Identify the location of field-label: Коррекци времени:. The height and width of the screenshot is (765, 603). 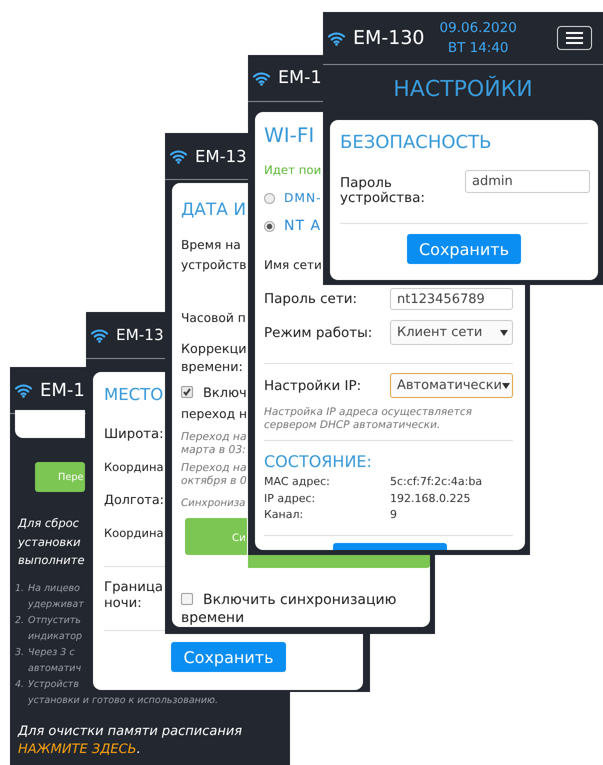
(214, 359).